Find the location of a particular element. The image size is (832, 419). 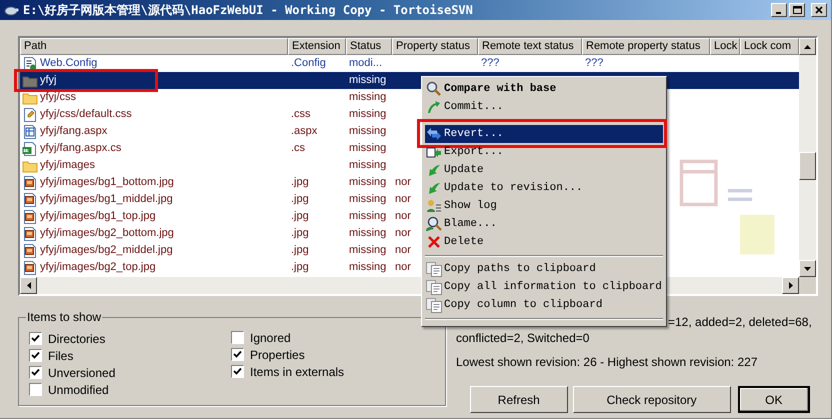

right-arrow-icon is located at coordinates (790, 285).